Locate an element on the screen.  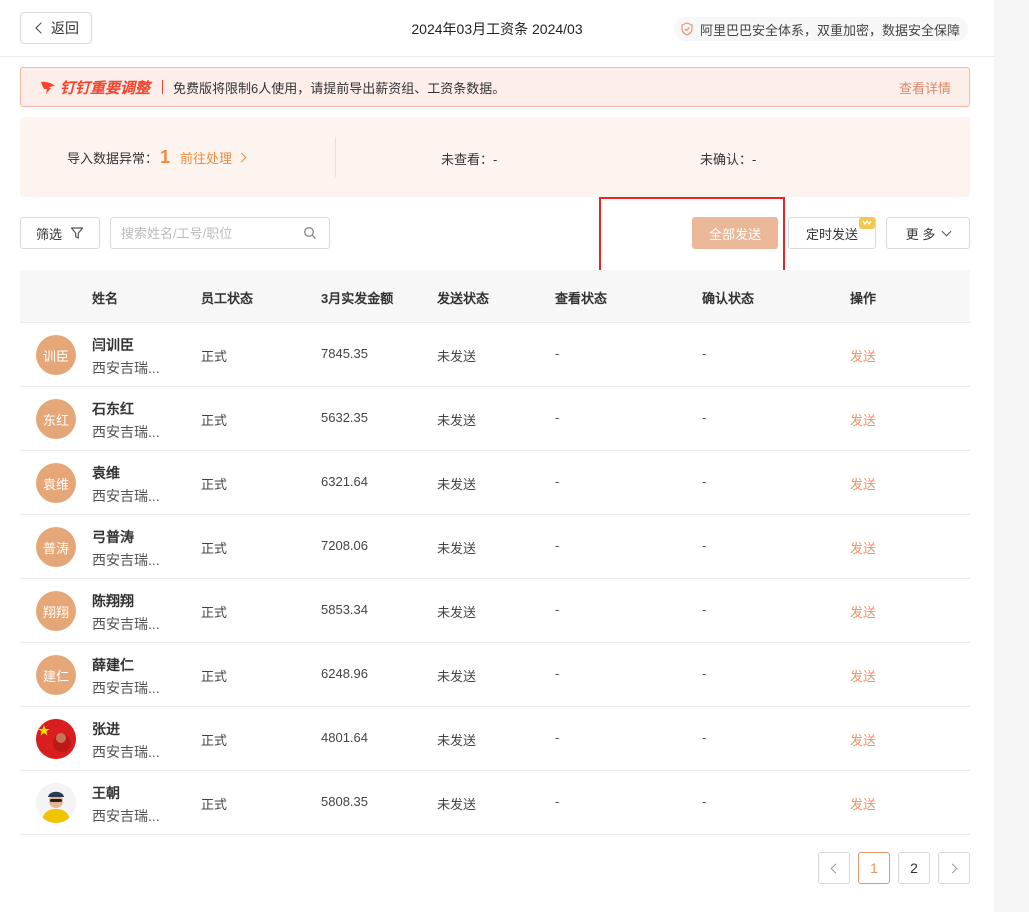
column-header-confirm-status: 确认状态 is located at coordinates (728, 298).